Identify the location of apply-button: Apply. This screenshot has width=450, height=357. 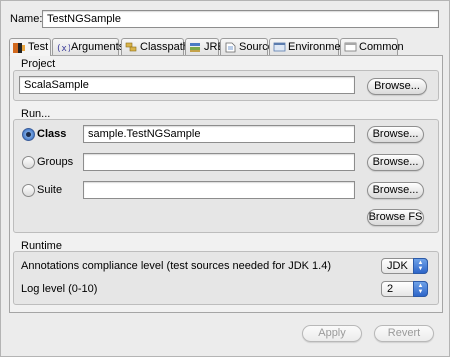
(332, 333).